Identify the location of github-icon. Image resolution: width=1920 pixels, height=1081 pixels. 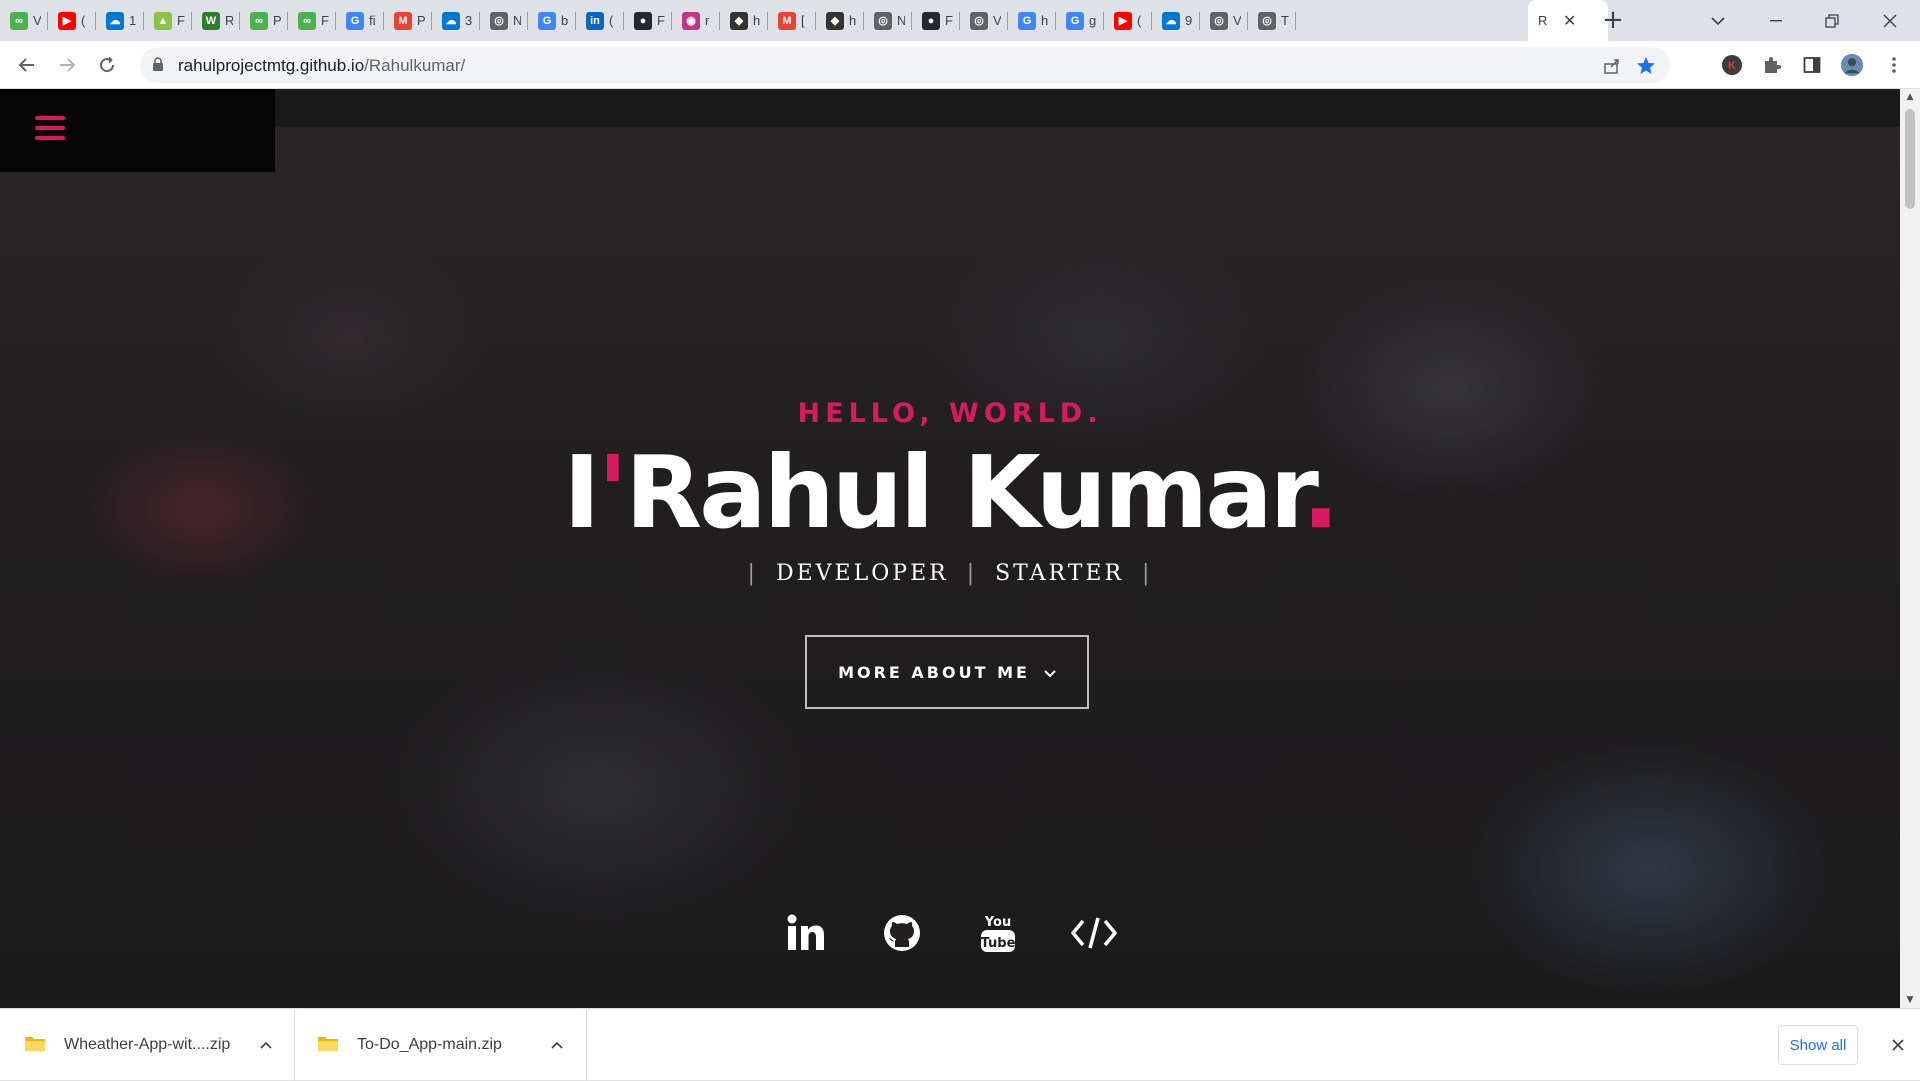
(902, 933).